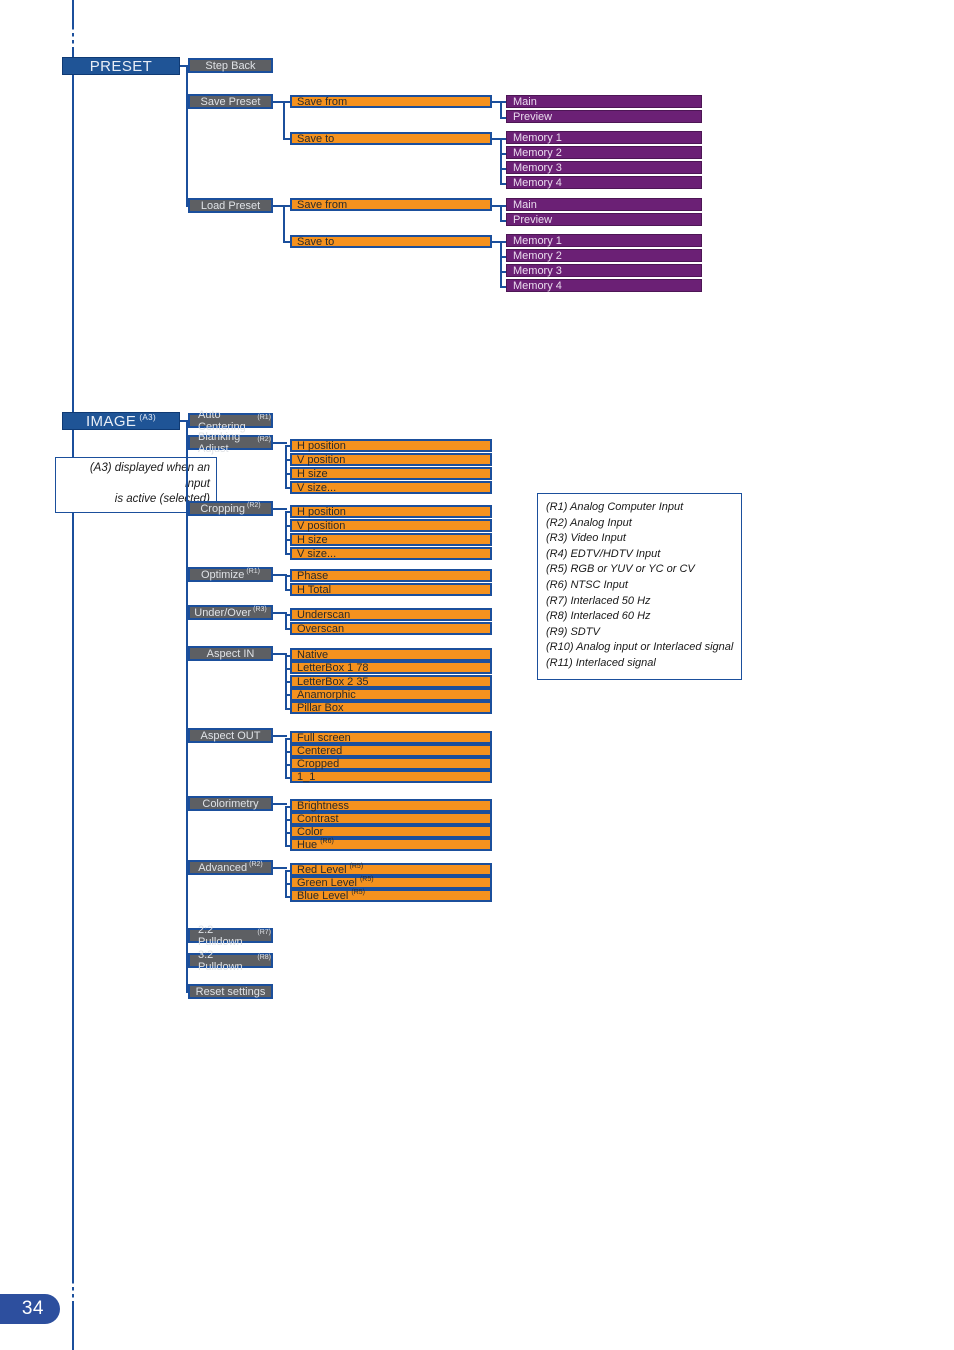 The image size is (954, 1350). I want to click on menu-item-pulldown-32: 3:2 Pulldown (R8), so click(230, 961).